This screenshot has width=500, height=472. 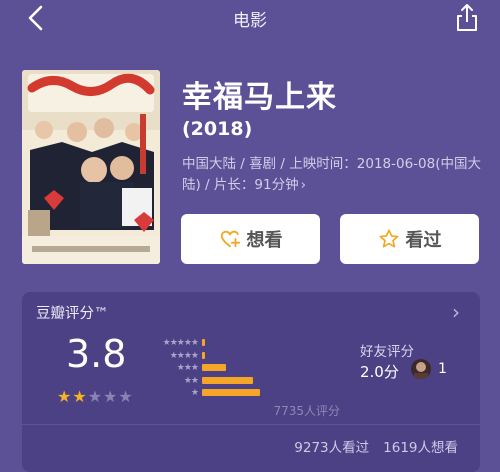 I want to click on distribution-stars: ★, so click(x=194, y=393).